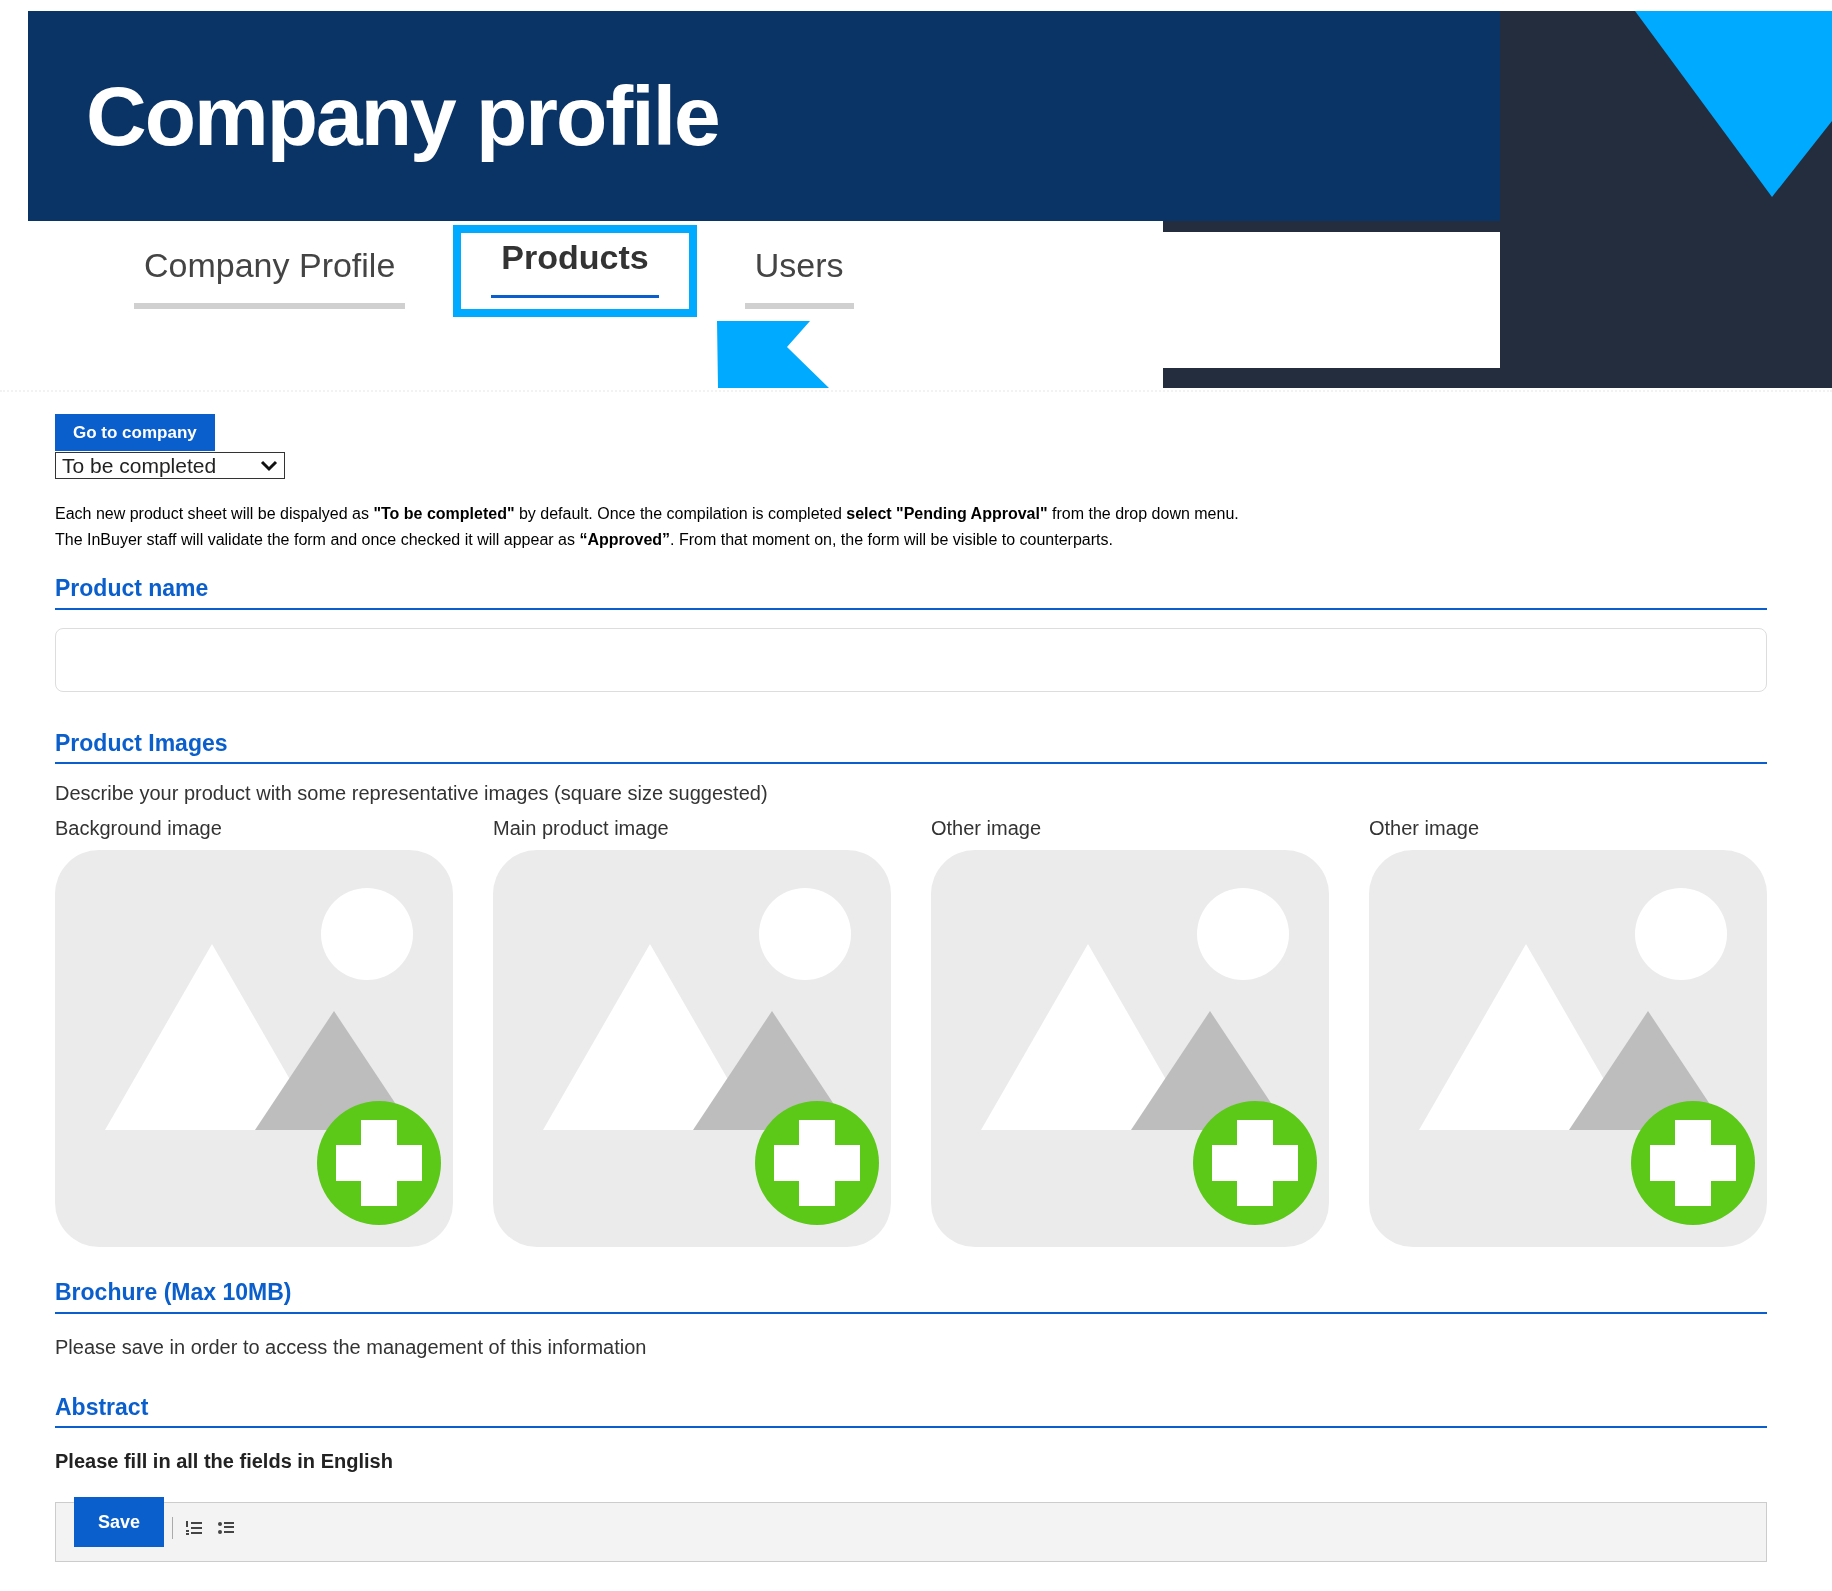  What do you see at coordinates (170, 465) in the screenshot?
I see `status-select: To be completed` at bounding box center [170, 465].